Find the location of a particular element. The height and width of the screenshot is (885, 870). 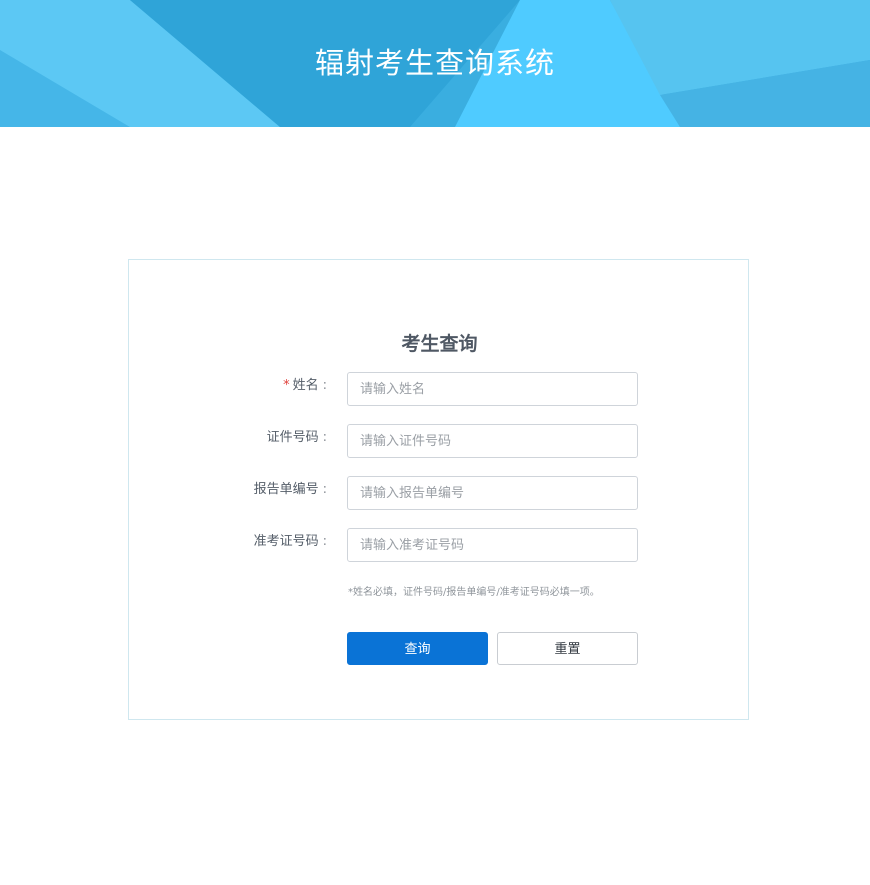

field-label-admission-number: 准考证号码: is located at coordinates (290, 541).